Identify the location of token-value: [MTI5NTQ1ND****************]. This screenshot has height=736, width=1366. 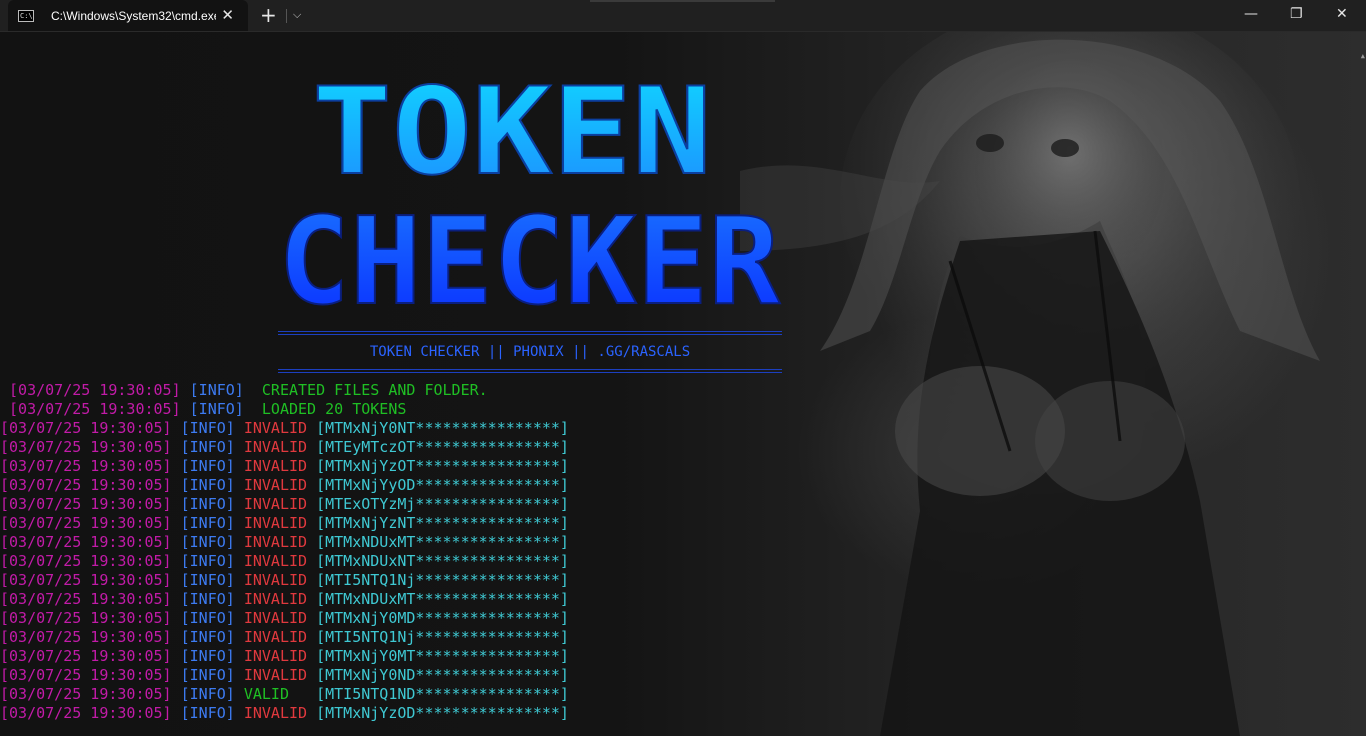
(442, 694).